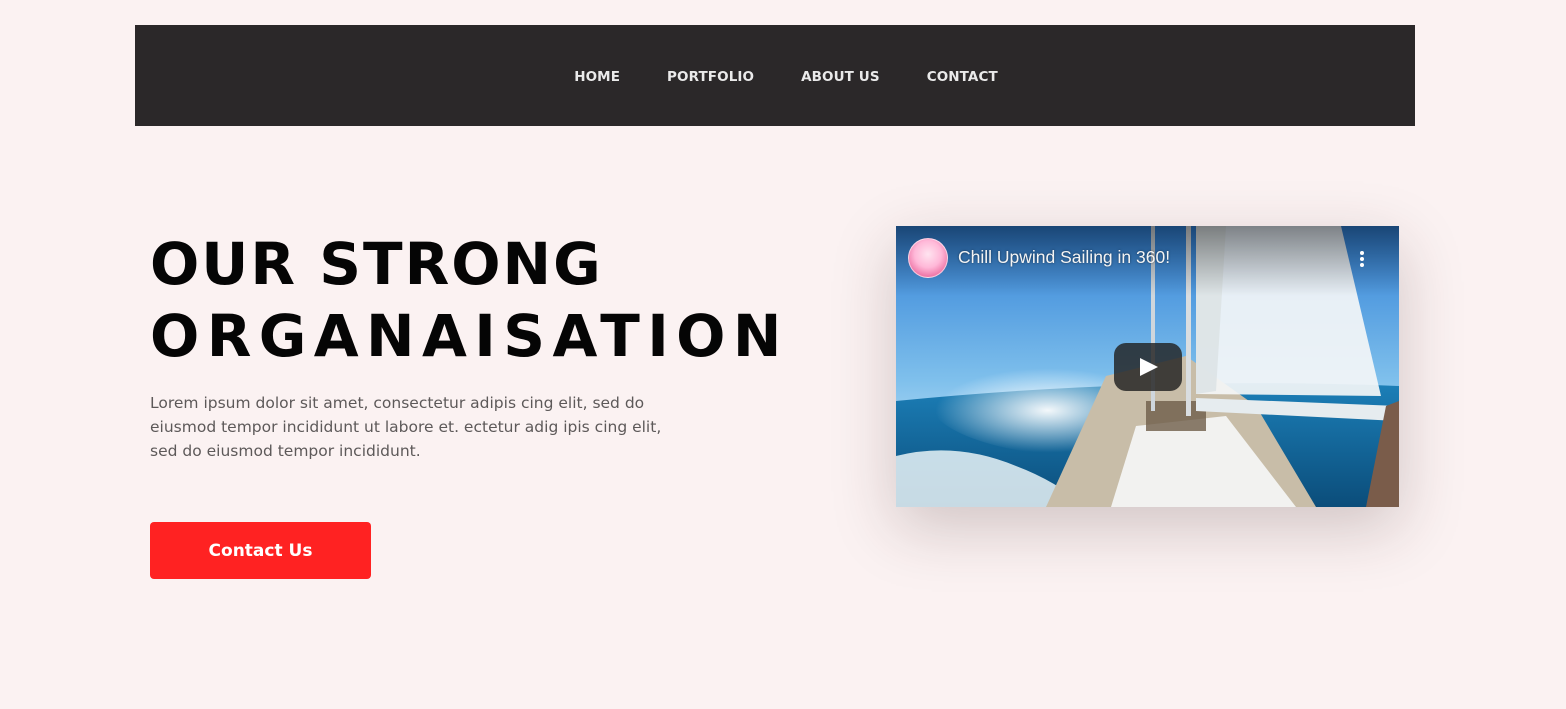 The width and height of the screenshot is (1566, 709). I want to click on hero-heading-line-2: ORGANAISATION, so click(469, 336).